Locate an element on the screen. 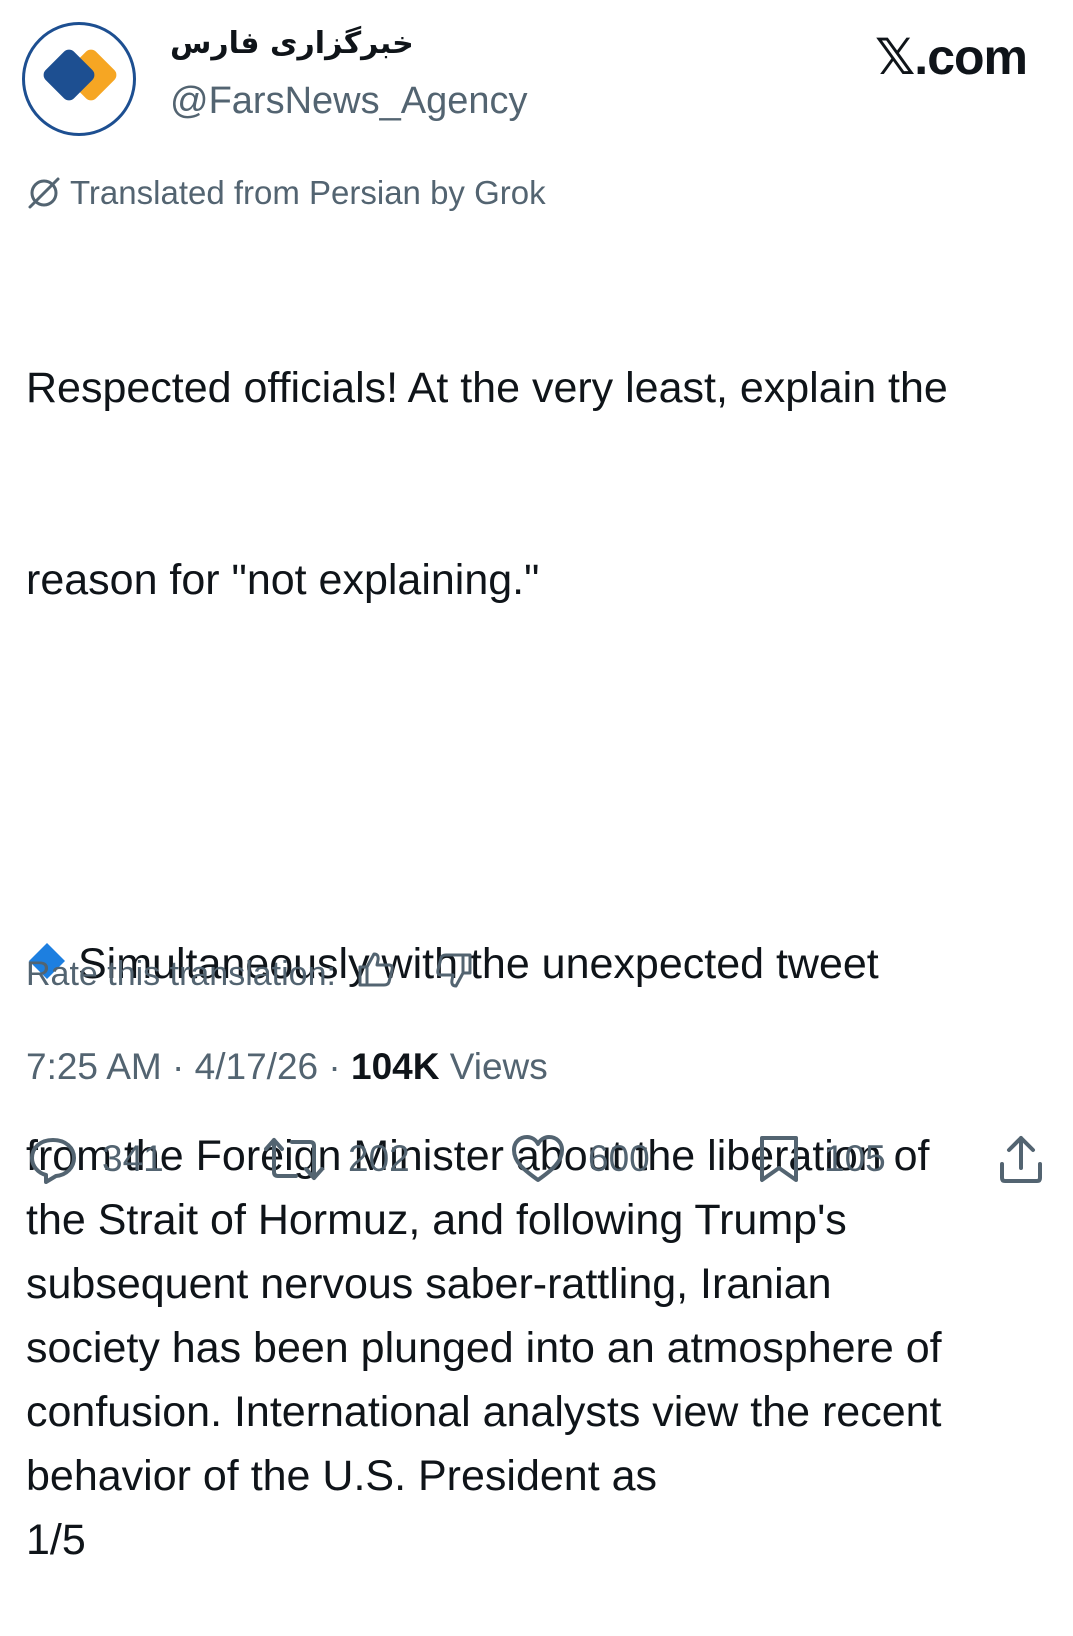 The width and height of the screenshot is (1073, 1636). avatar is located at coordinates (79, 79).